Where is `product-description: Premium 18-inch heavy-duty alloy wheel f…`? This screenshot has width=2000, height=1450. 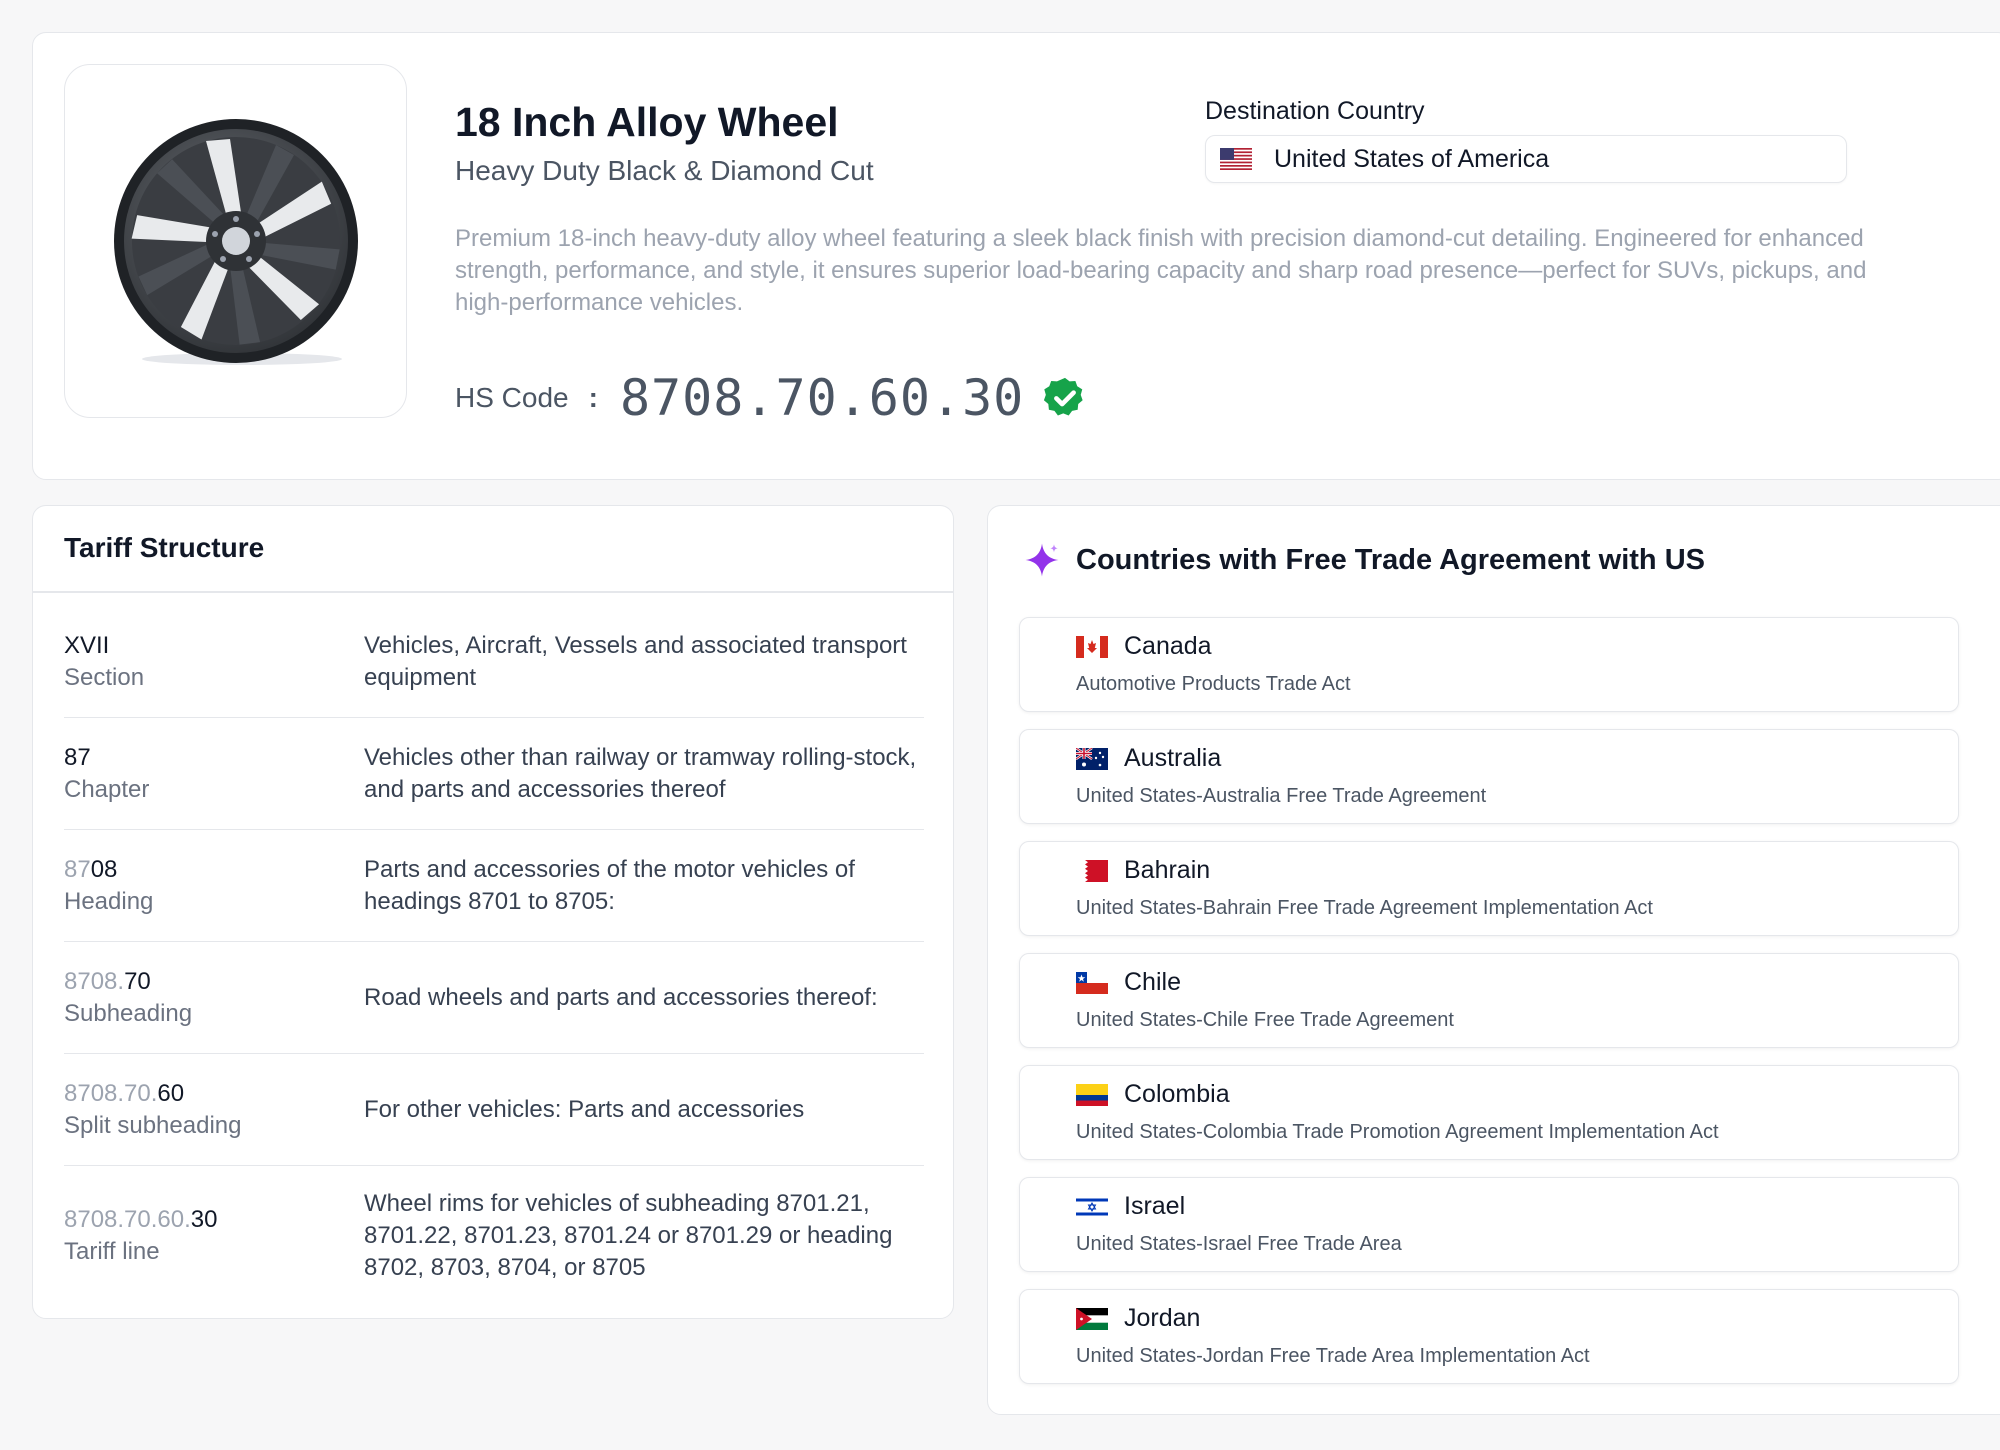 product-description: Premium 18-inch heavy-duty alloy wheel f… is located at coordinates (1161, 270).